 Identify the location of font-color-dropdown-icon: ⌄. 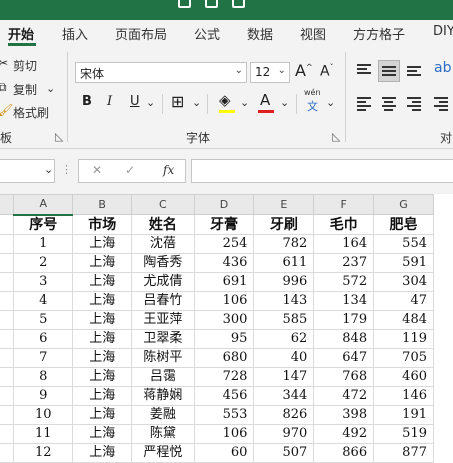
(284, 102).